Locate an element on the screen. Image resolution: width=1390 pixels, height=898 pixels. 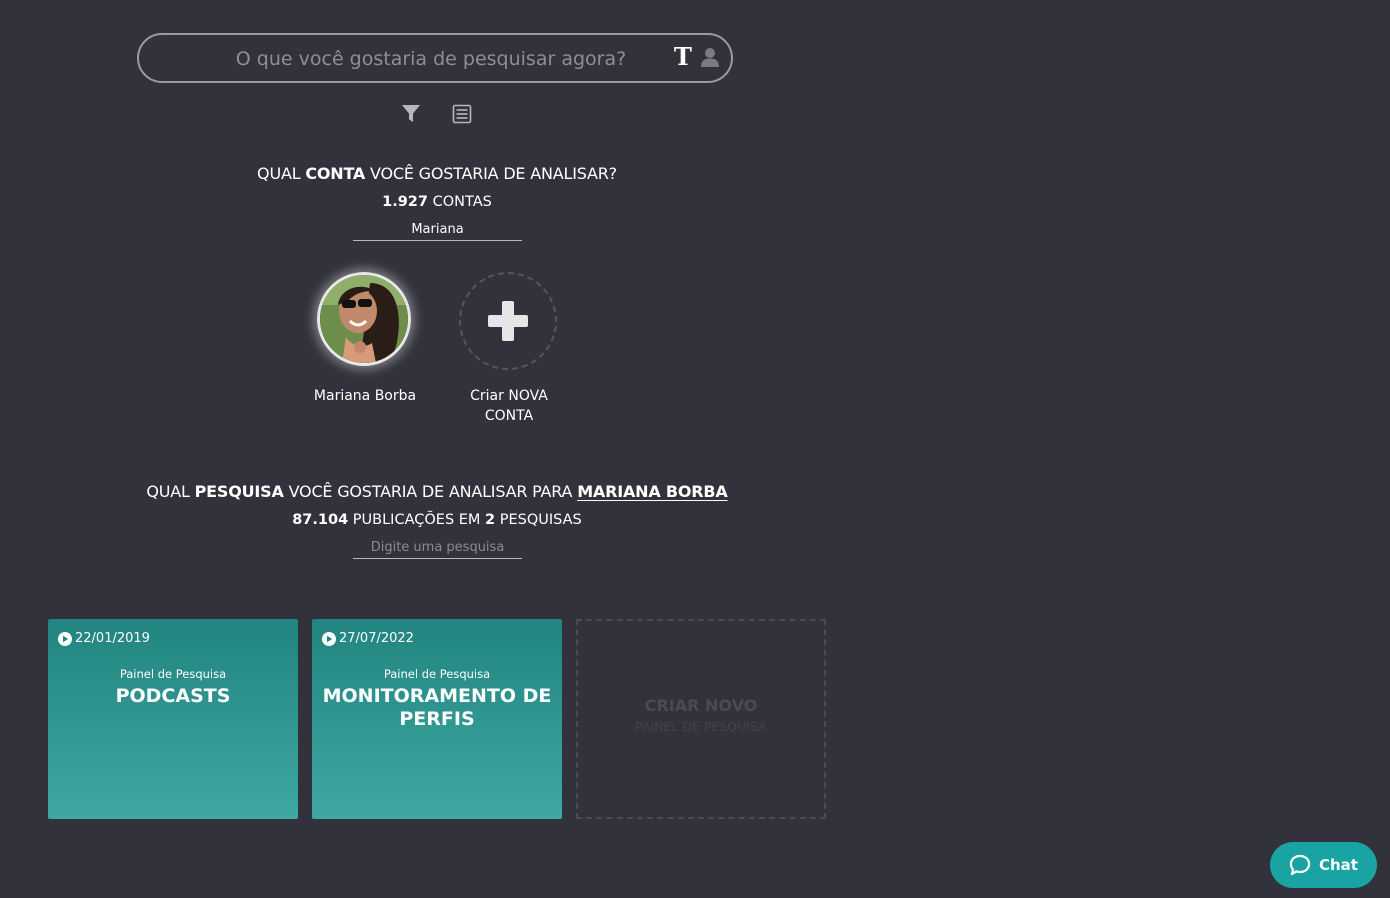
account-link: MARIANA BORBA is located at coordinates (652, 491).